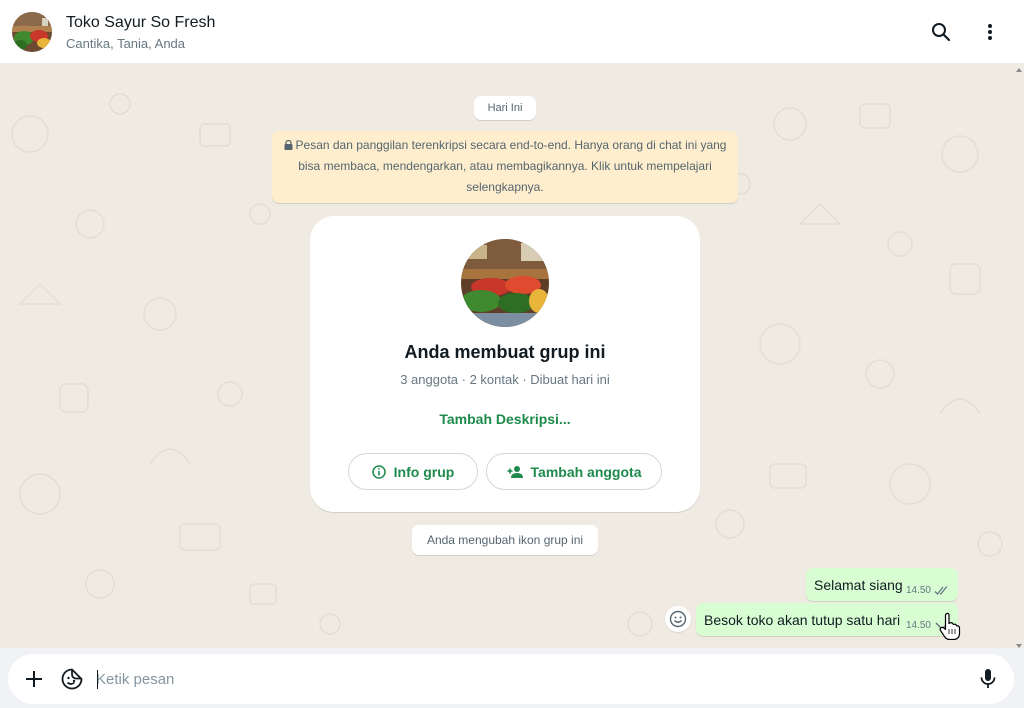 Image resolution: width=1024 pixels, height=708 pixels. What do you see at coordinates (505, 379) in the screenshot?
I see `group-card-meta: 3 anggota · 2 kontak · Dibuat hari ini` at bounding box center [505, 379].